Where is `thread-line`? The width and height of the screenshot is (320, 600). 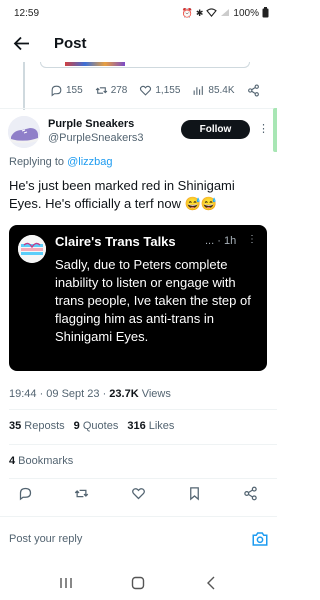 thread-line is located at coordinates (24, 86).